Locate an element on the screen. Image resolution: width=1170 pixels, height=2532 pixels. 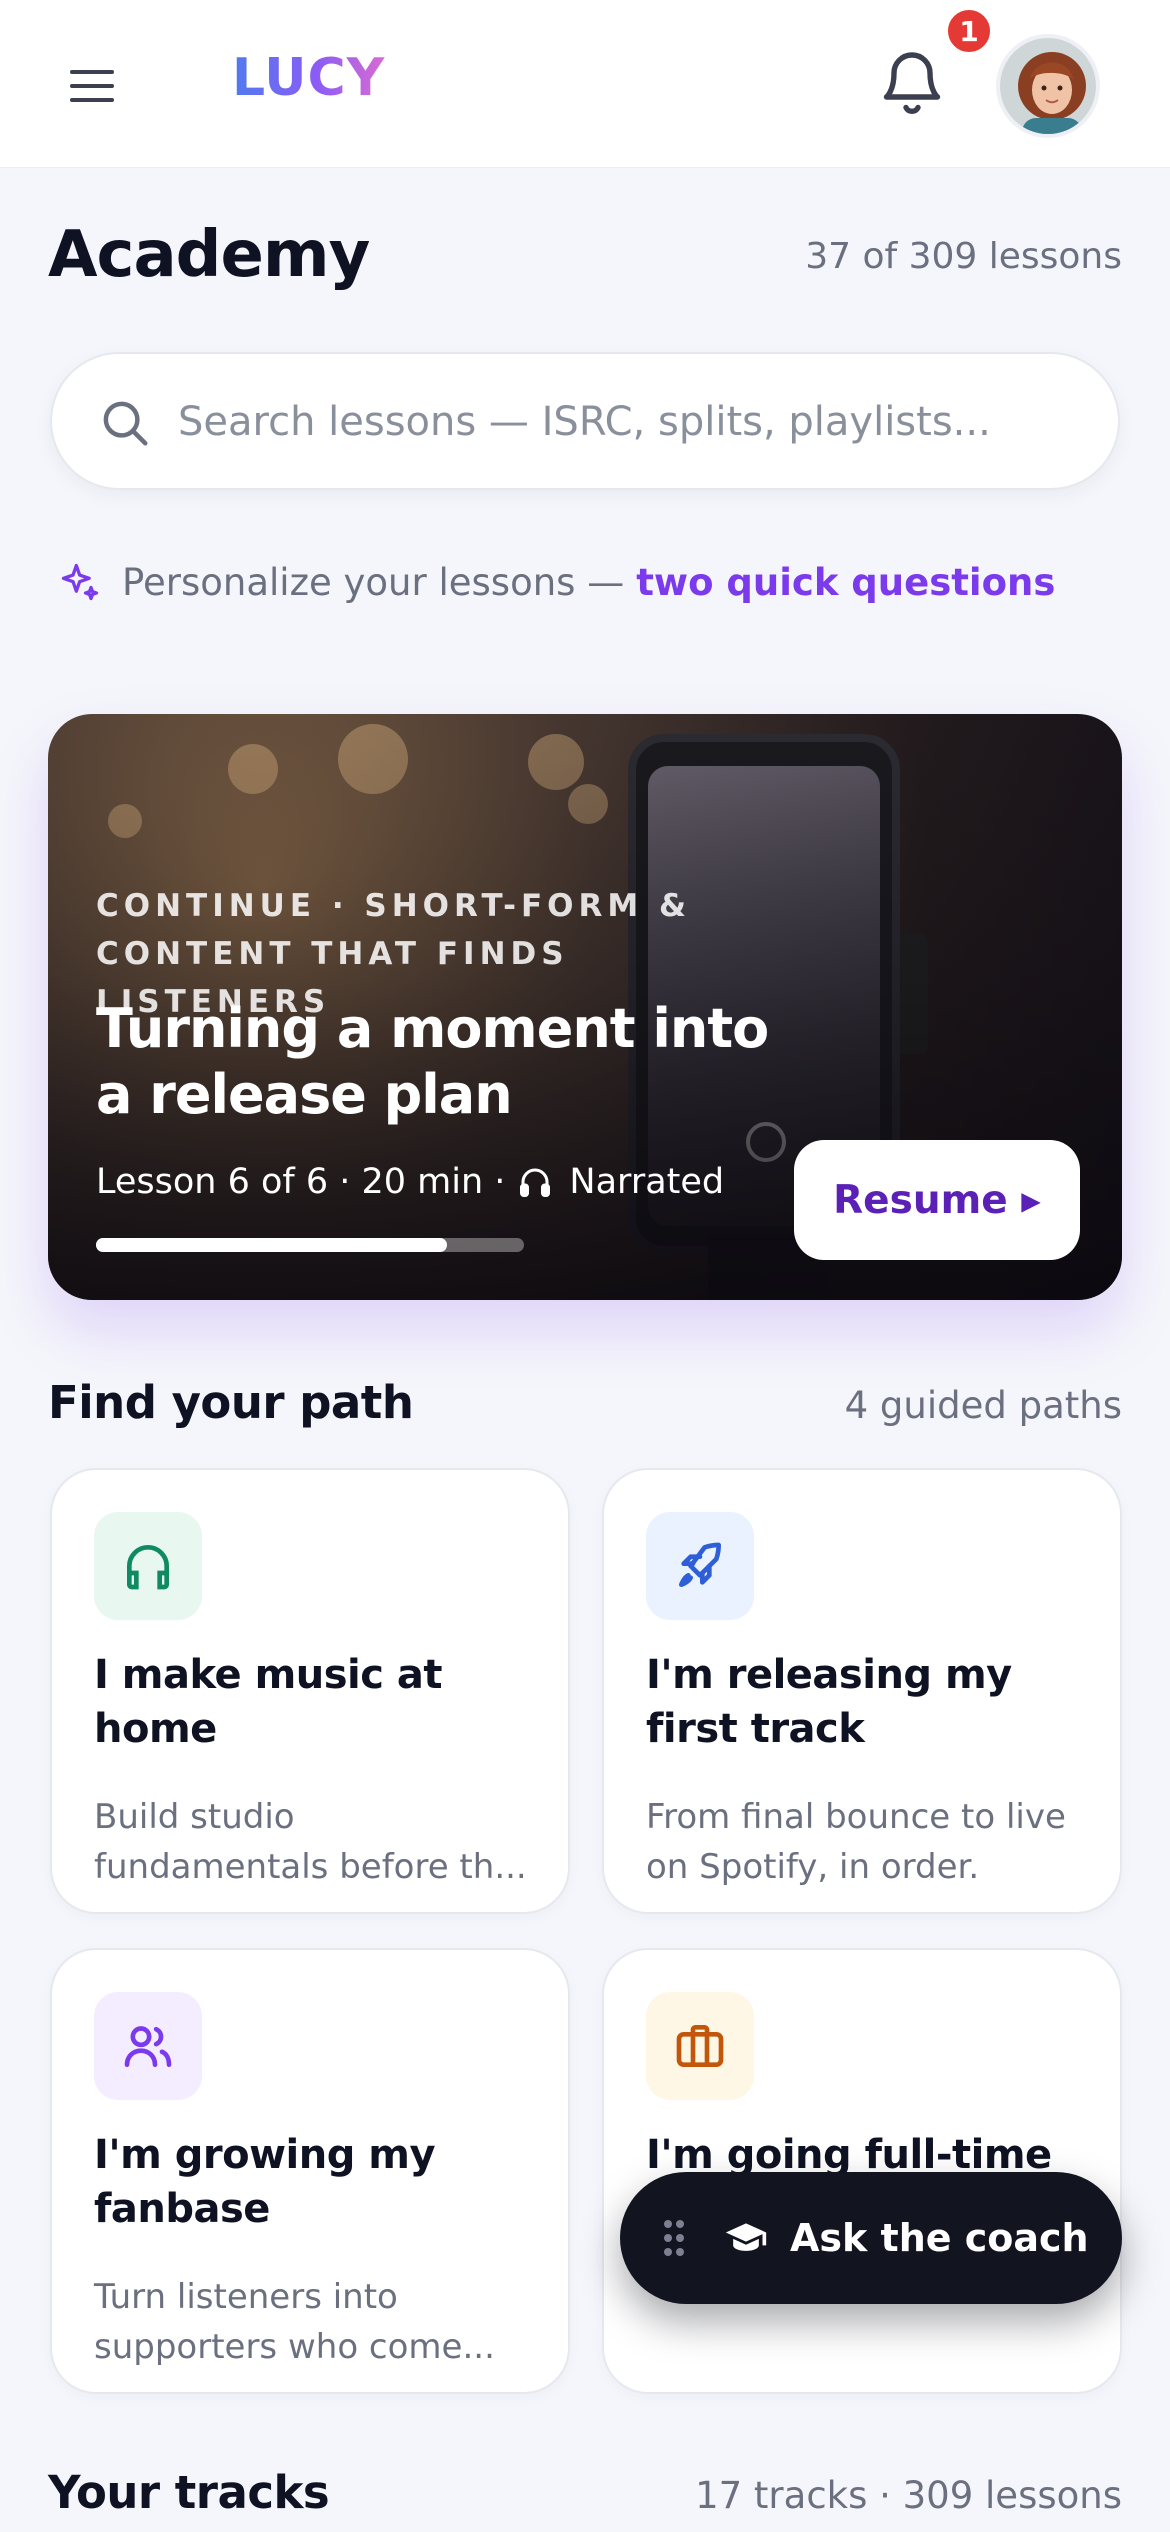
graduation-cap-icon is located at coordinates (746, 2237).